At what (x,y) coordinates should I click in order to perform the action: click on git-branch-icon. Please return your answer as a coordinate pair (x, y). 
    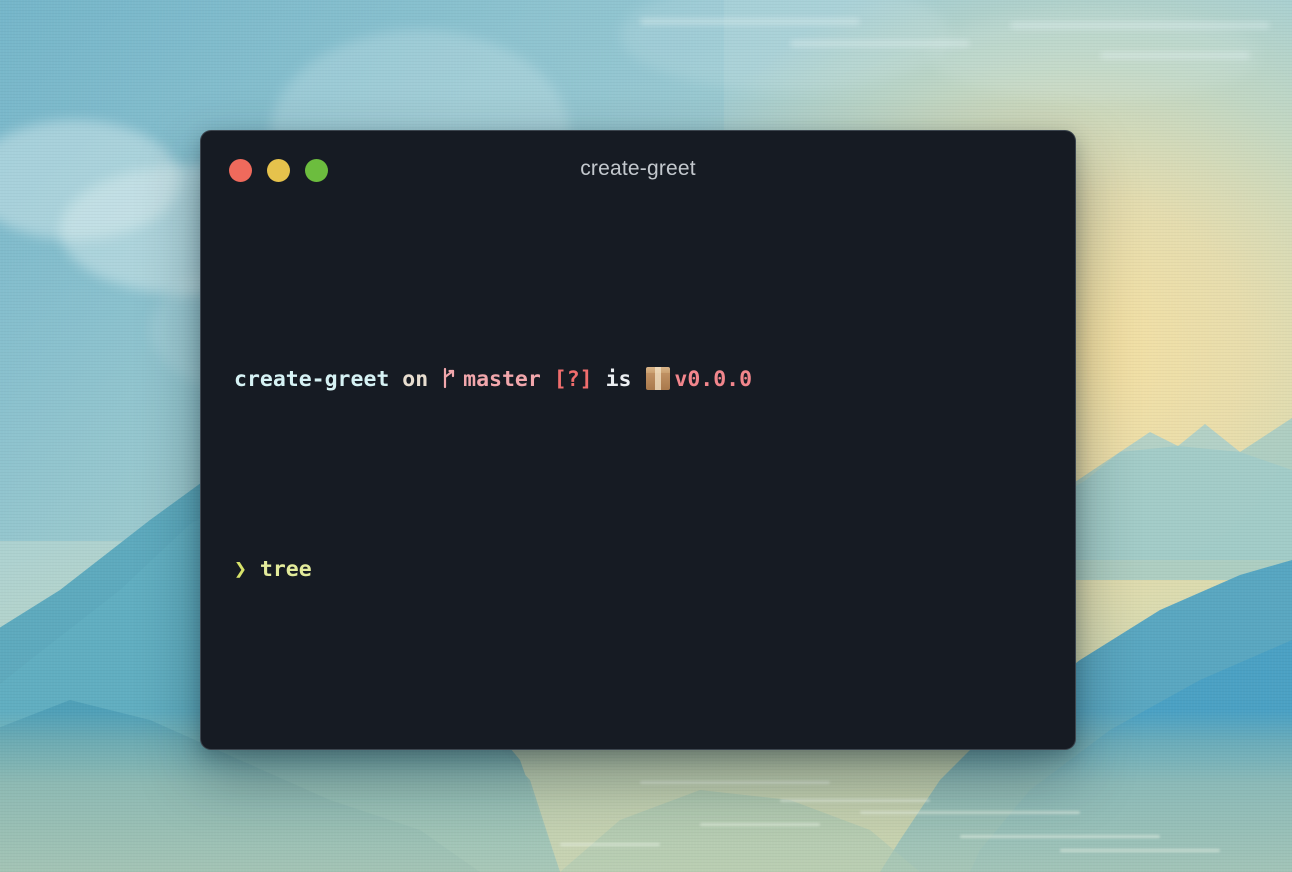
    Looking at the image, I should click on (450, 377).